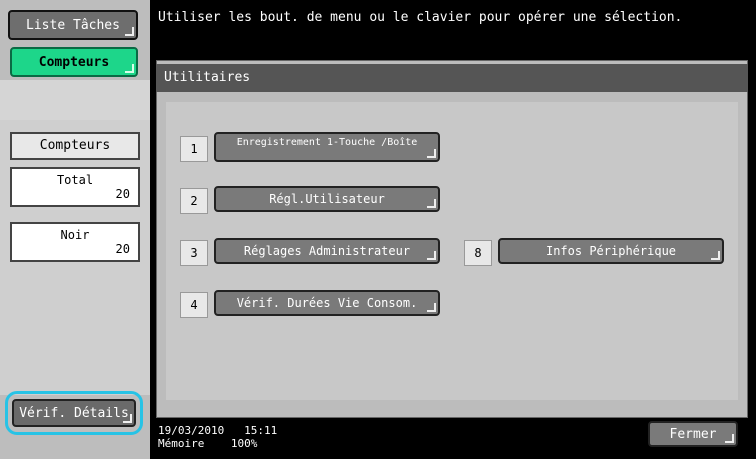  Describe the element at coordinates (327, 251) in the screenshot. I see `reglages-administrateur-button: Réglages Administrateur` at that location.